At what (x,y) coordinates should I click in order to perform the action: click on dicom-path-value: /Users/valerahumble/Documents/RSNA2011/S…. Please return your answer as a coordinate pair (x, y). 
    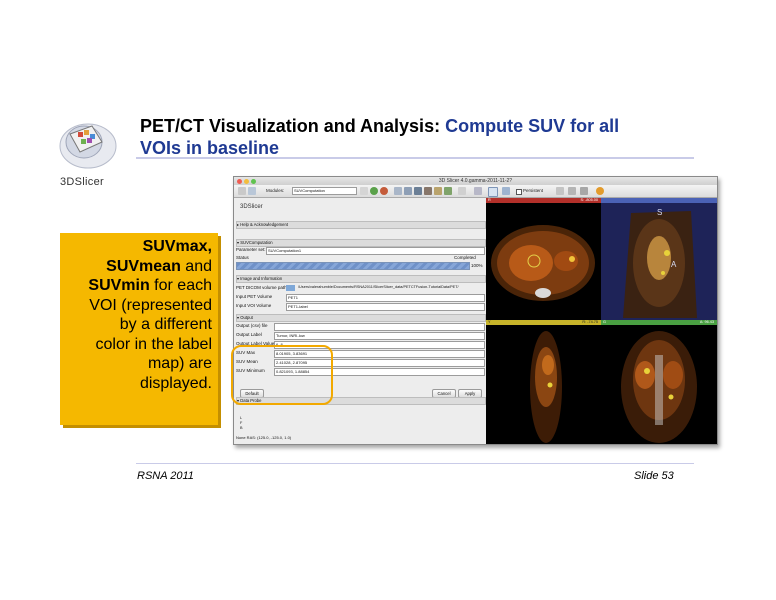
    Looking at the image, I should click on (378, 287).